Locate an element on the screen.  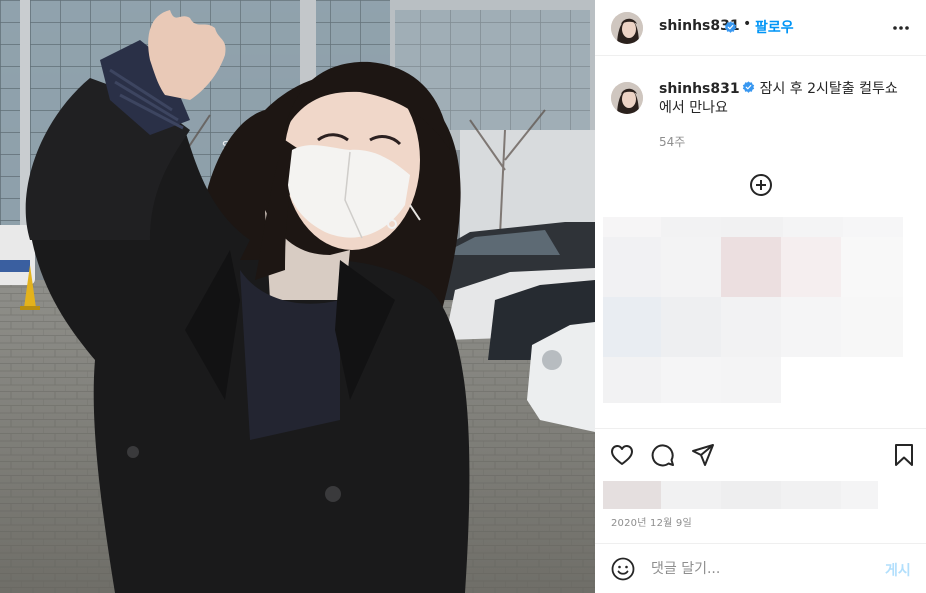
post-header: shinhs831 • 팔로우 is located at coordinates (760, 28).